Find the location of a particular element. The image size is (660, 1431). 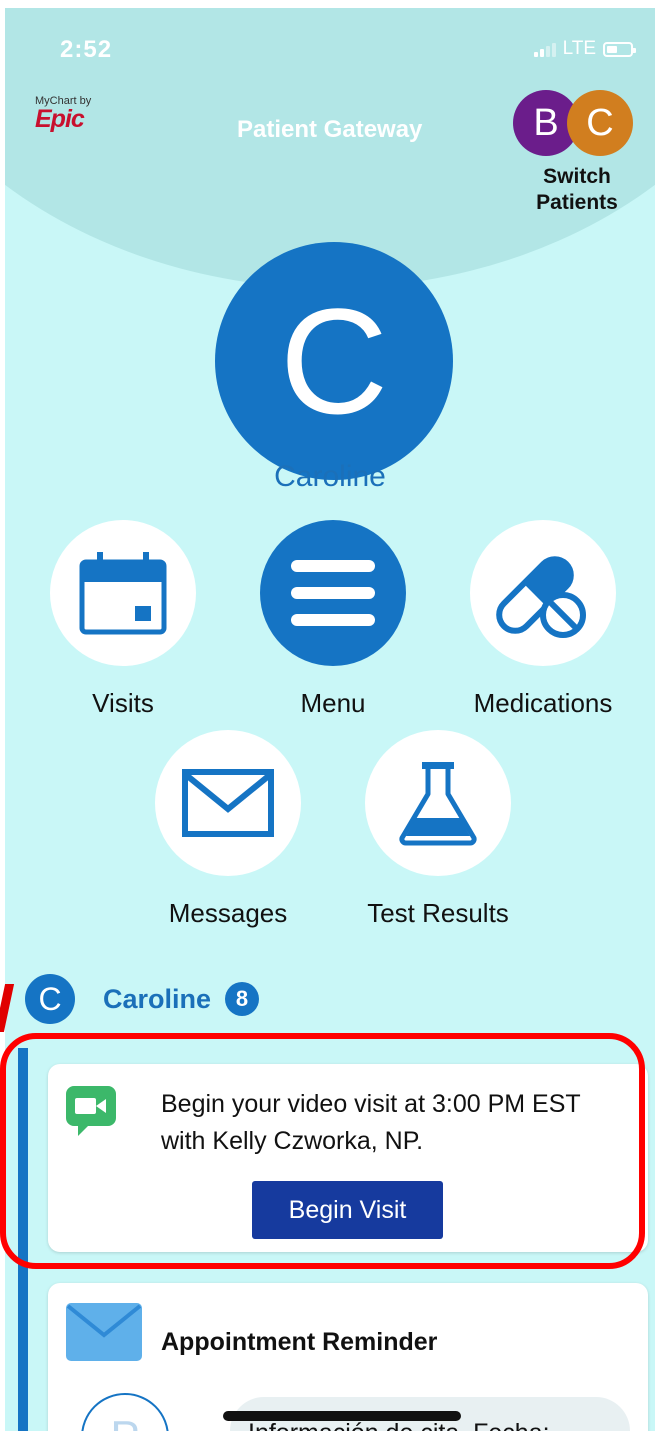

feed-header: C Caroline 8 is located at coordinates (142, 999).